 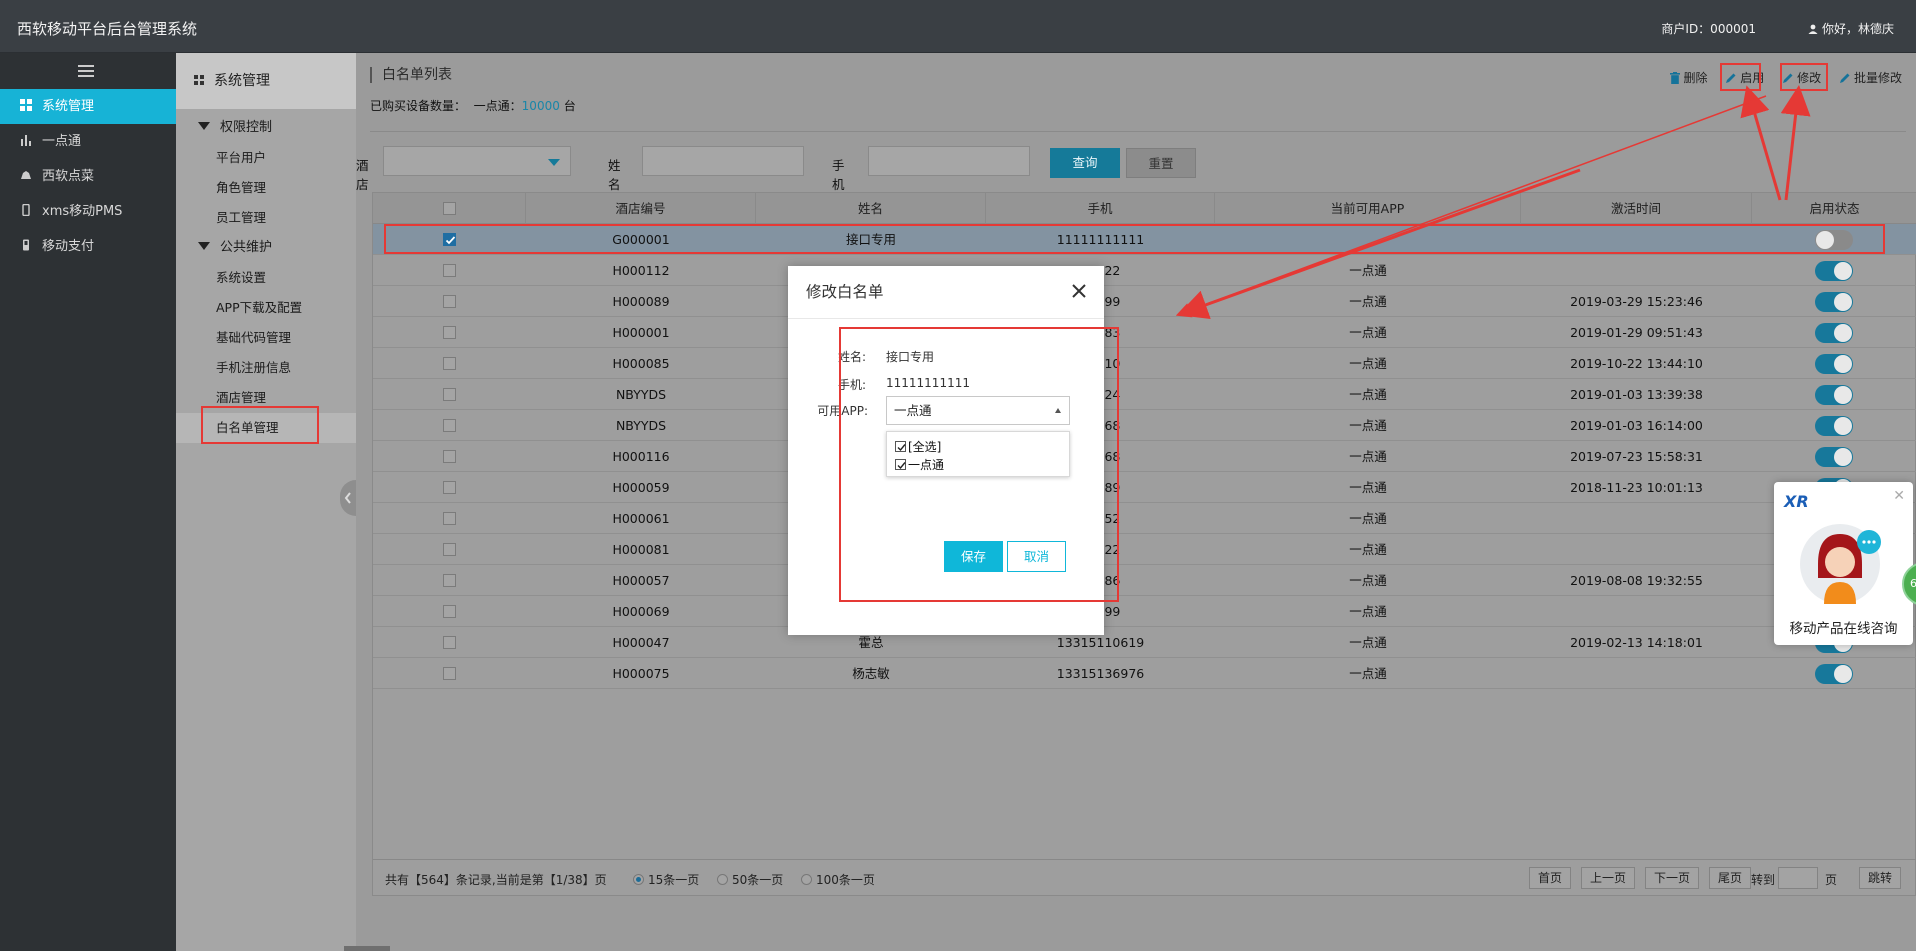 I want to click on table-row: NBYYDS20268一点通2019-01-03 16:14:00, so click(x=1144, y=425).